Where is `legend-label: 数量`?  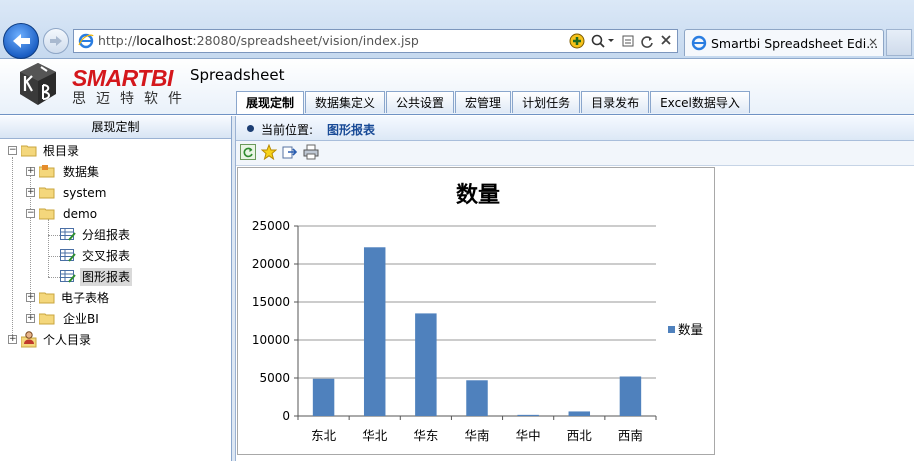 legend-label: 数量 is located at coordinates (690, 329).